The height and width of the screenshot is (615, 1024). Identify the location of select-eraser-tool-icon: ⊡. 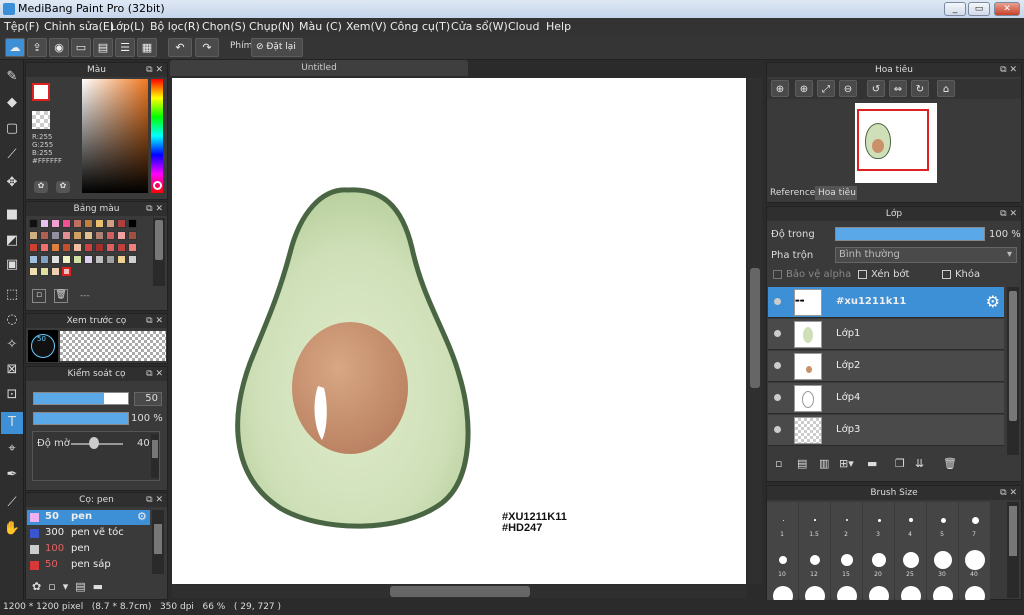
(12, 395).